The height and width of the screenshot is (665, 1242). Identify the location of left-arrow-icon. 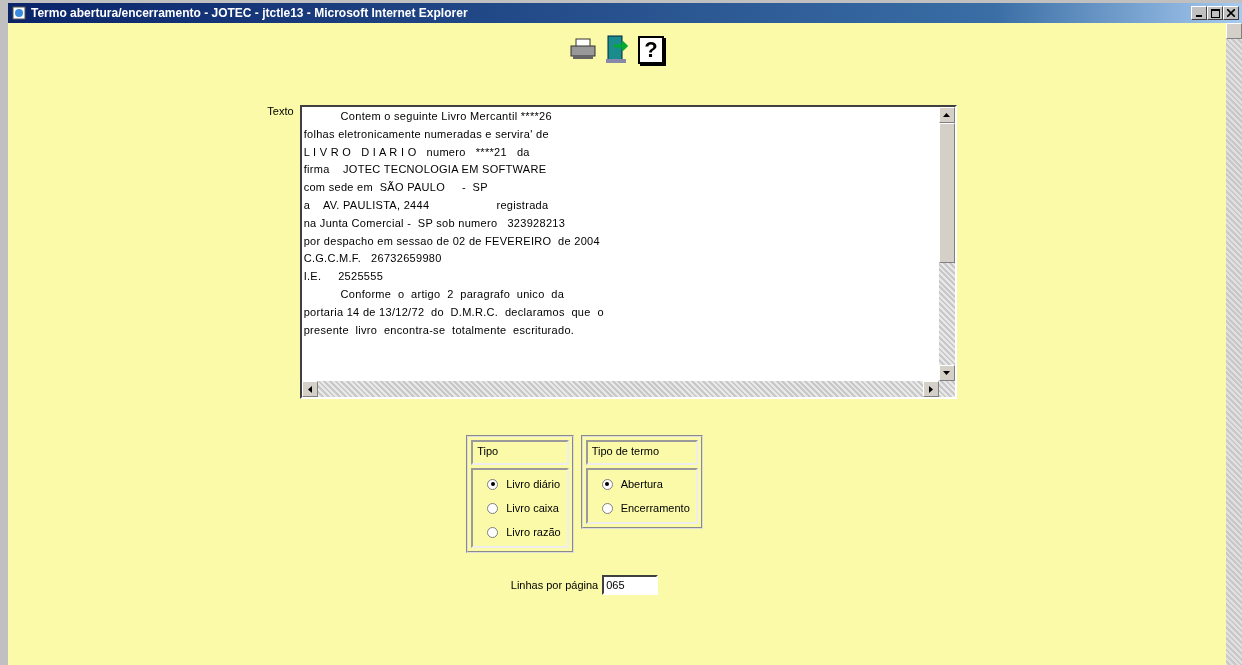
(309, 389).